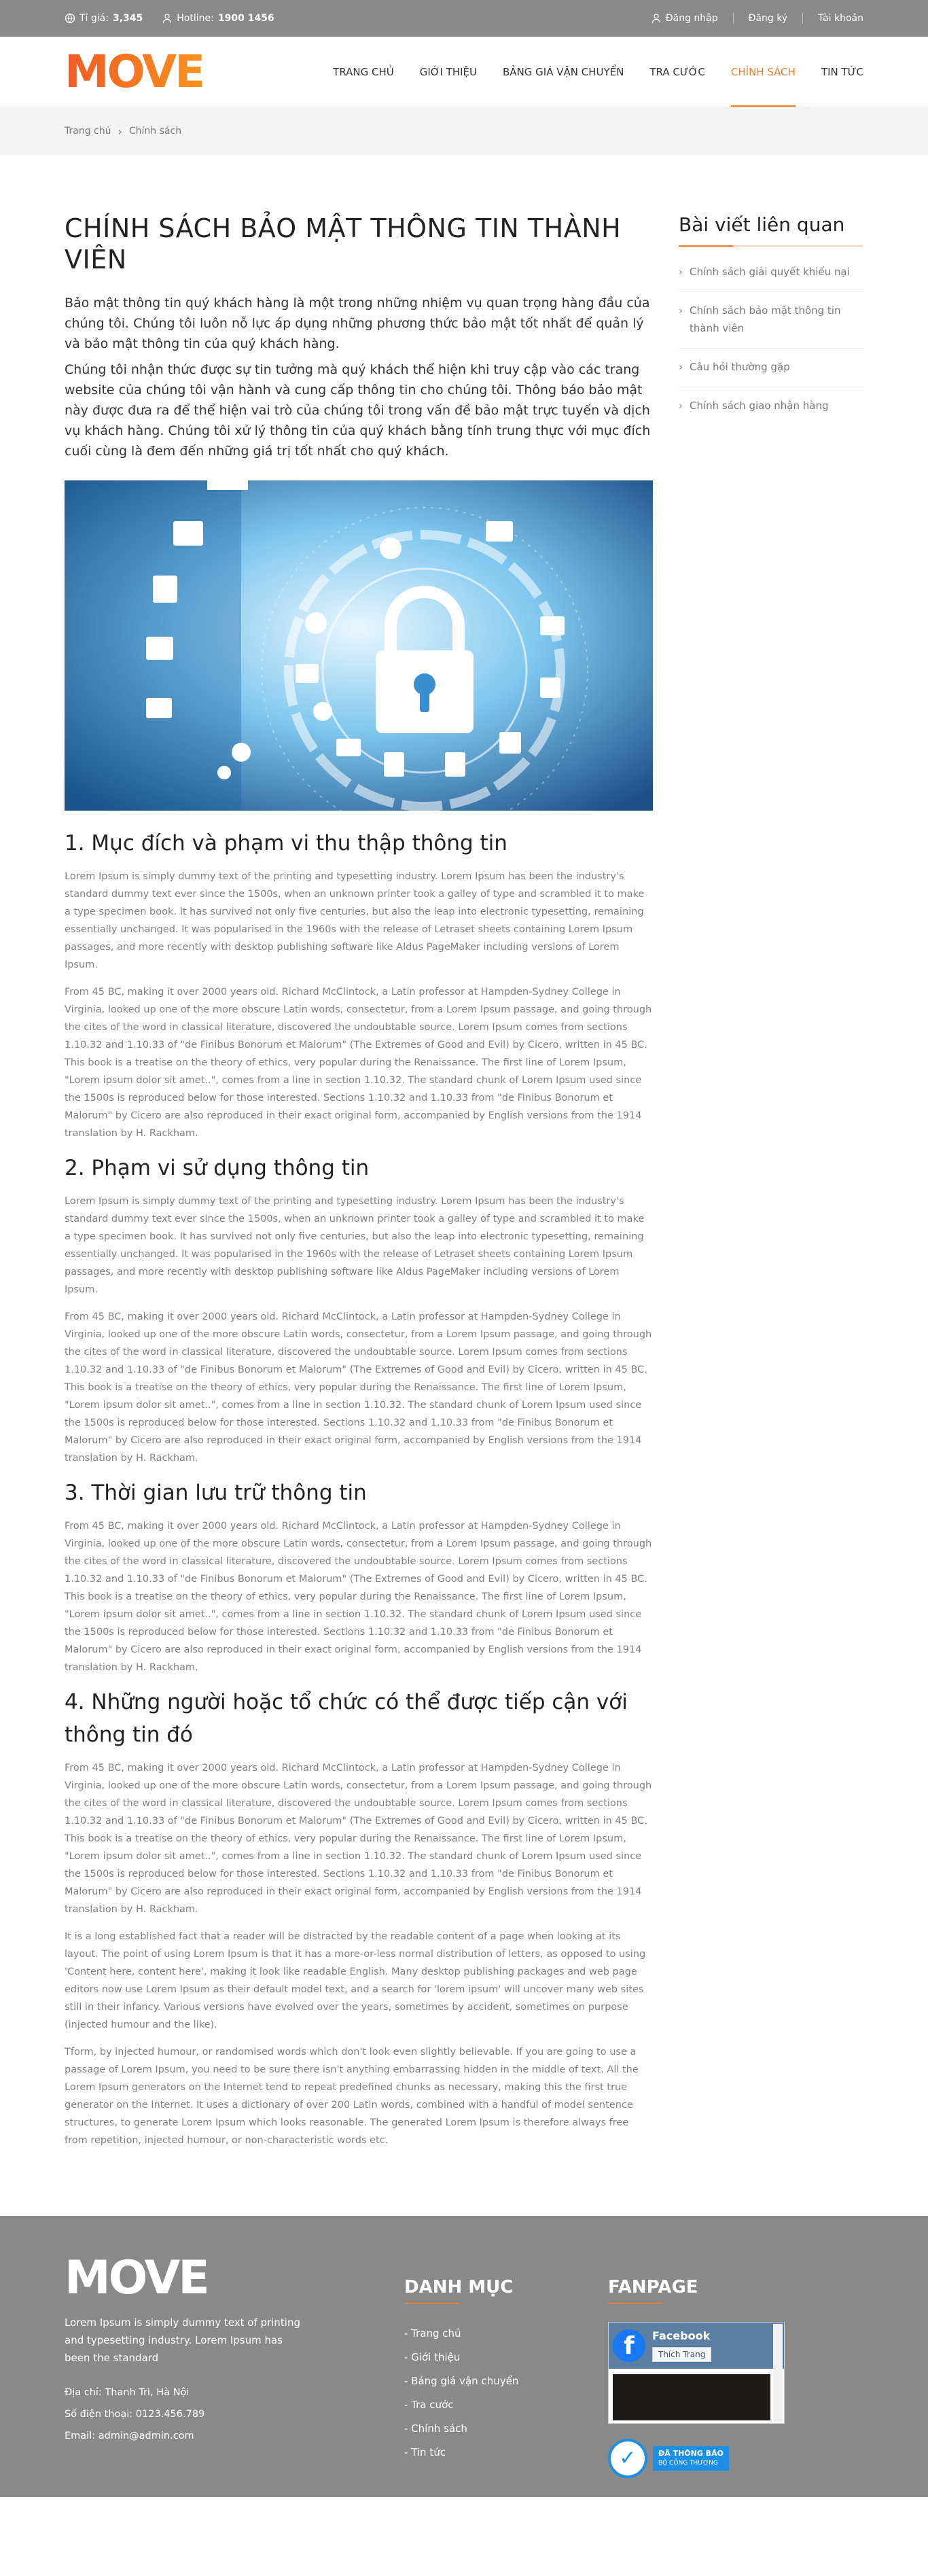 Image resolution: width=928 pixels, height=2576 pixels. I want to click on footer-address: Địa chỉ: Thanh Trì, Hà Nội, so click(127, 2393).